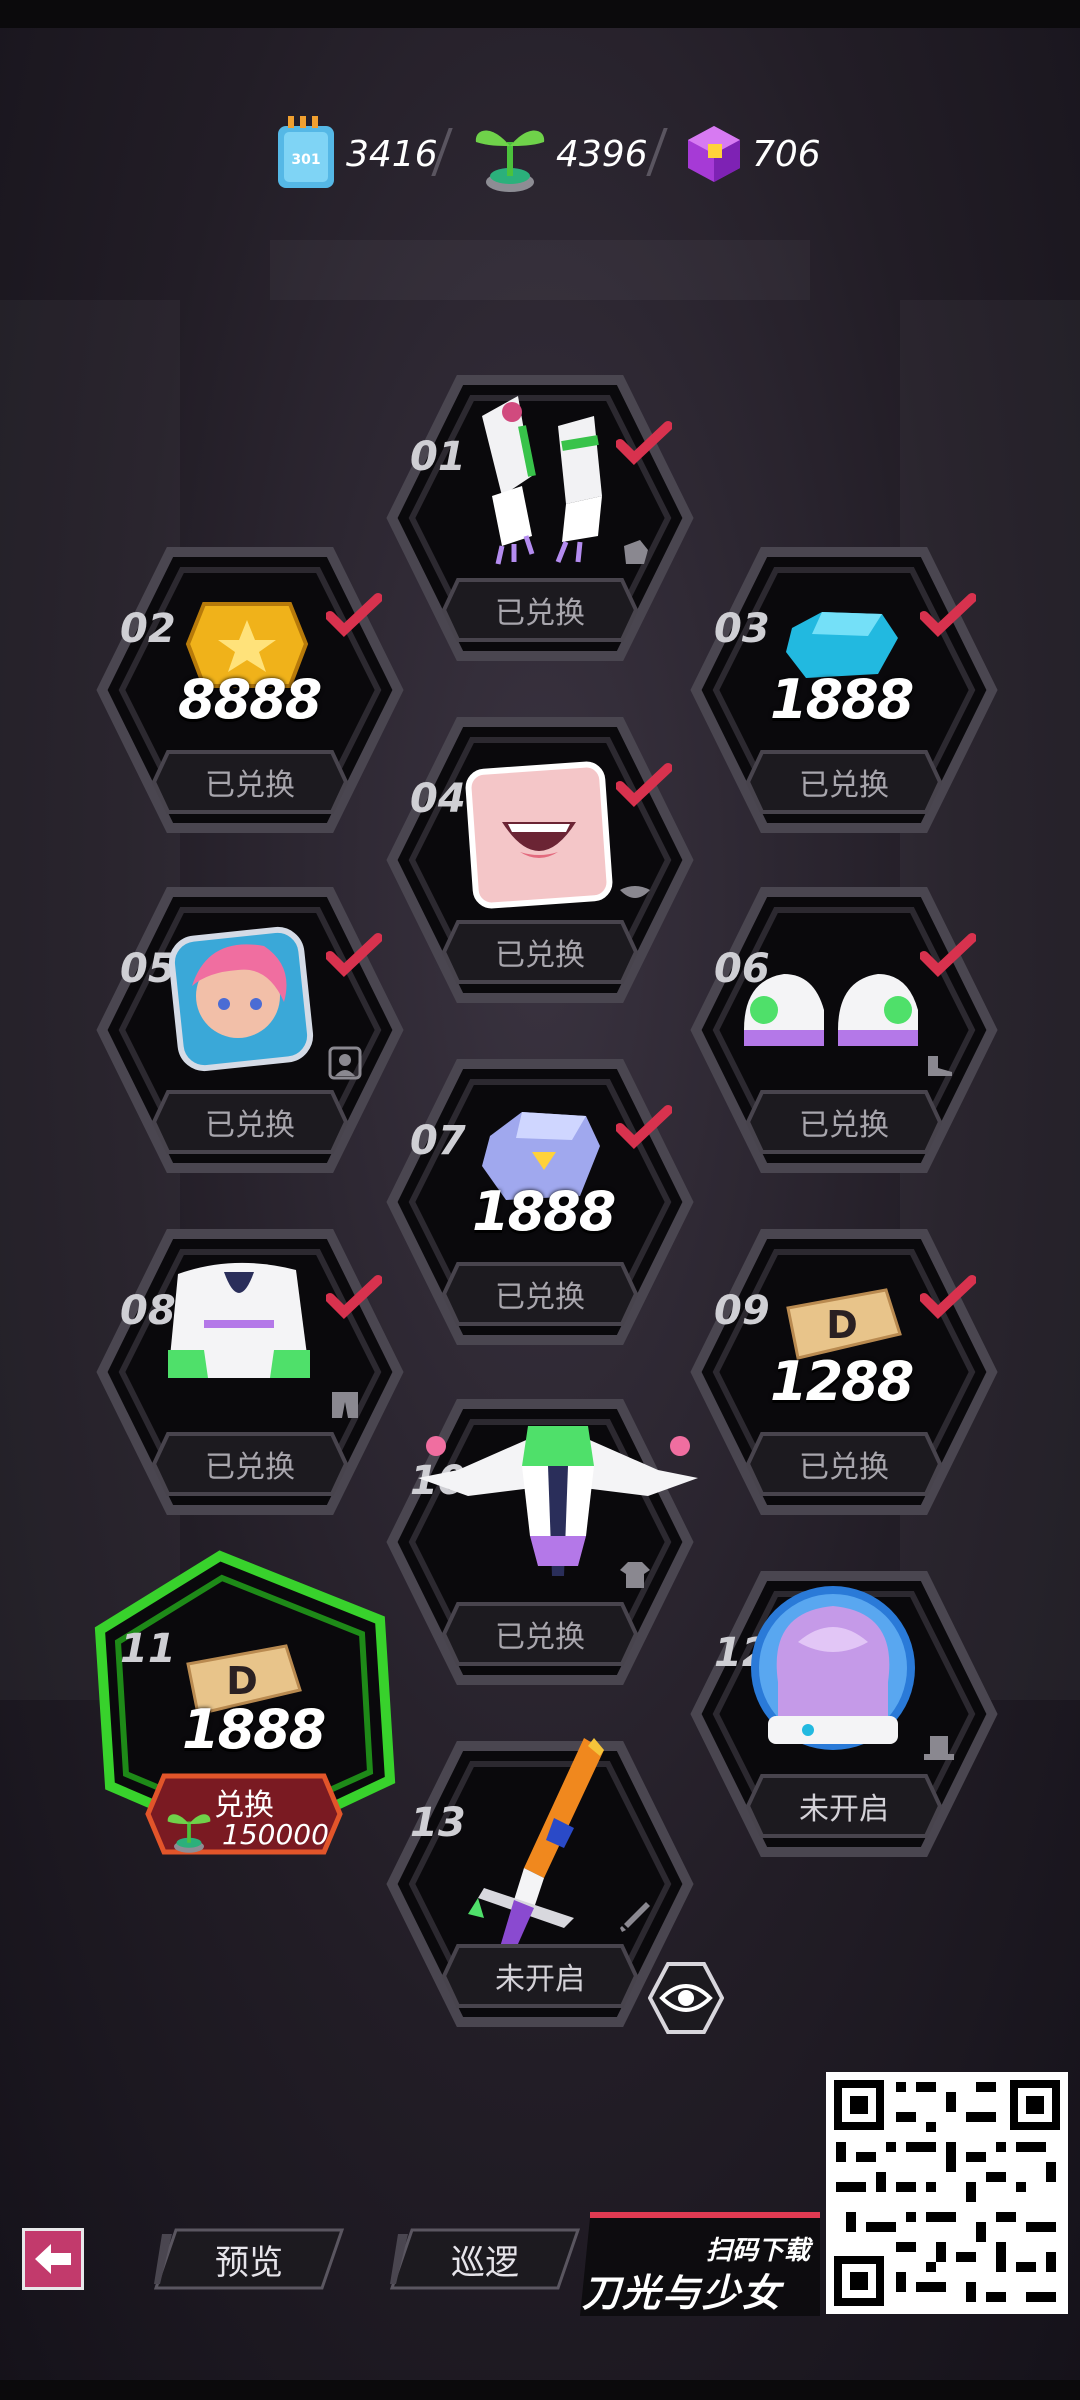  Describe the element at coordinates (939, 1748) in the screenshot. I see `hat-icon` at that location.